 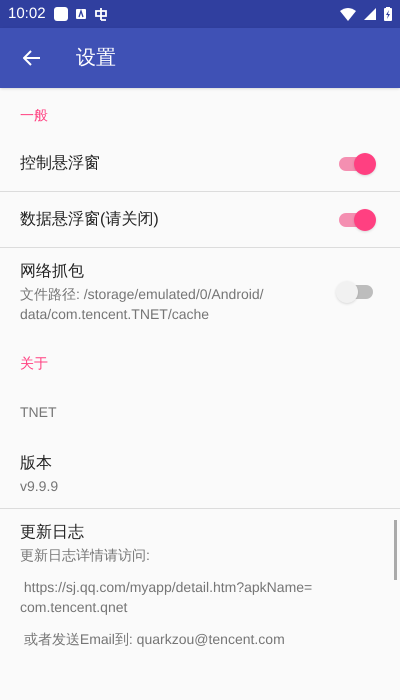 What do you see at coordinates (40, 486) in the screenshot?
I see `setting-summary: v9.9.9` at bounding box center [40, 486].